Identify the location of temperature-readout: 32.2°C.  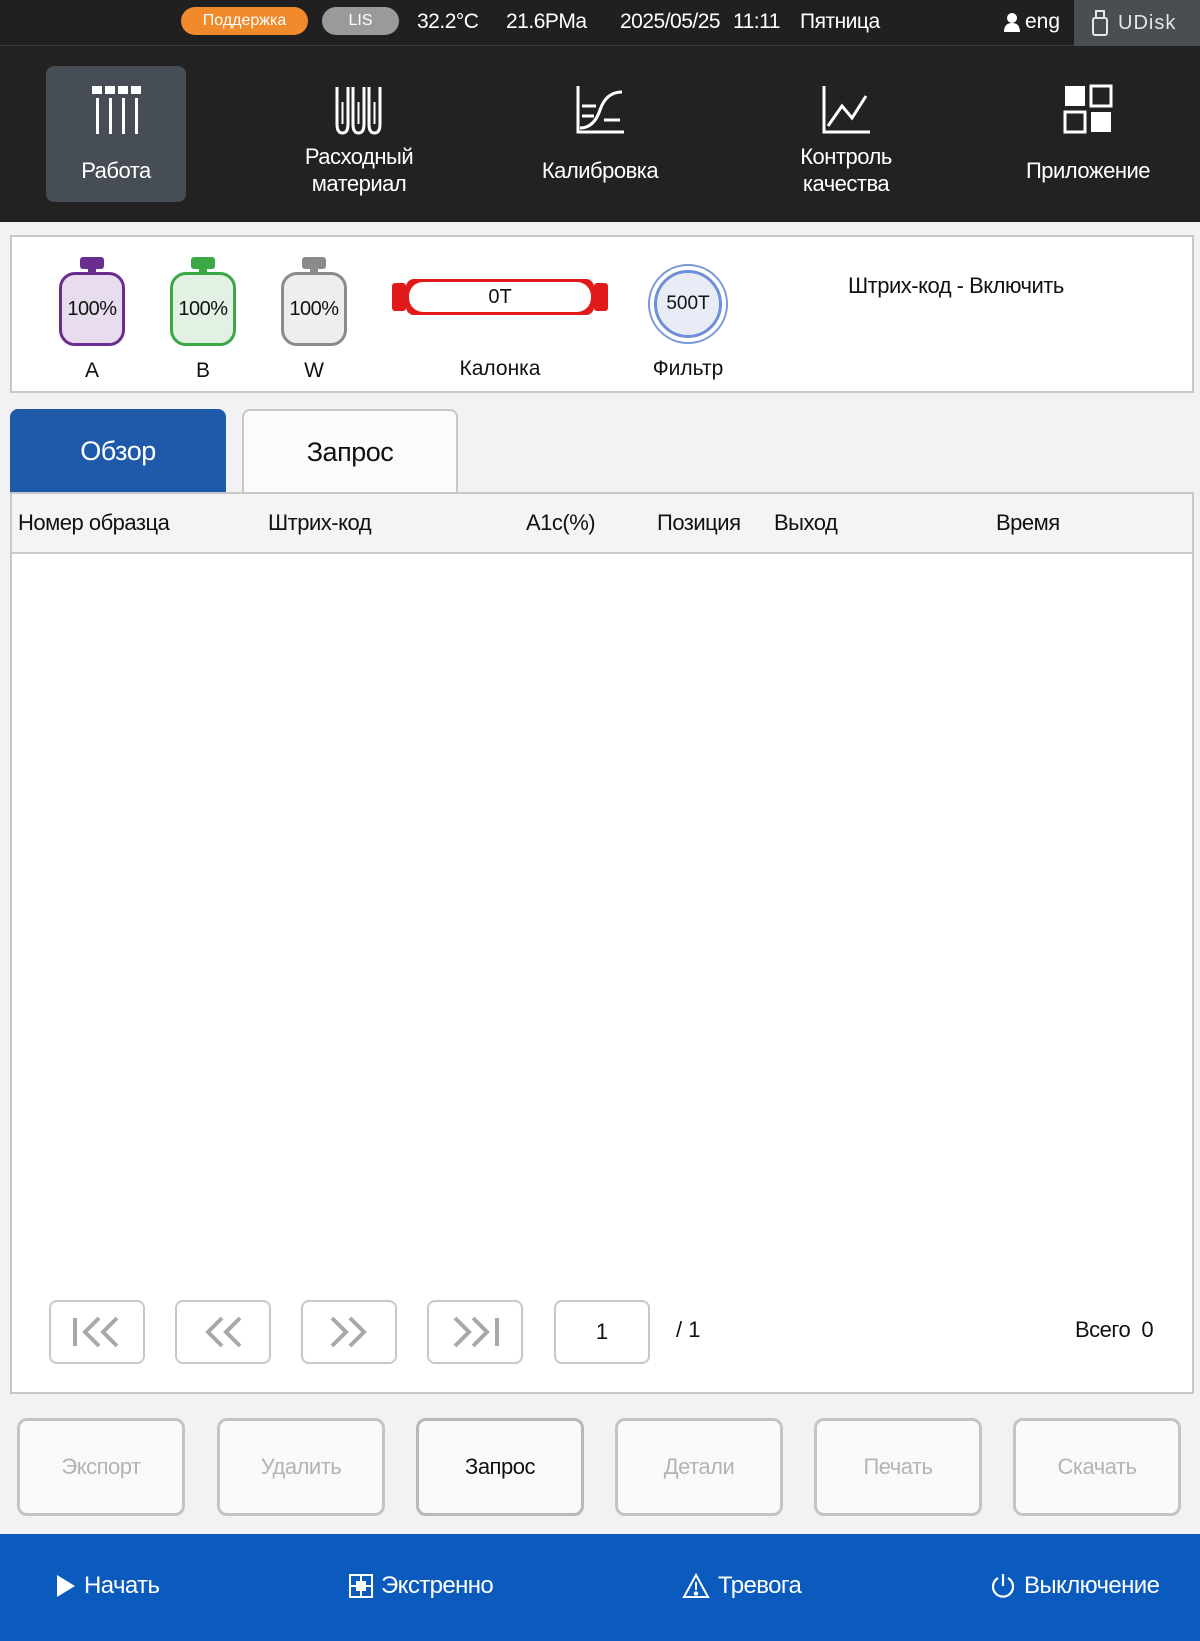
(448, 21).